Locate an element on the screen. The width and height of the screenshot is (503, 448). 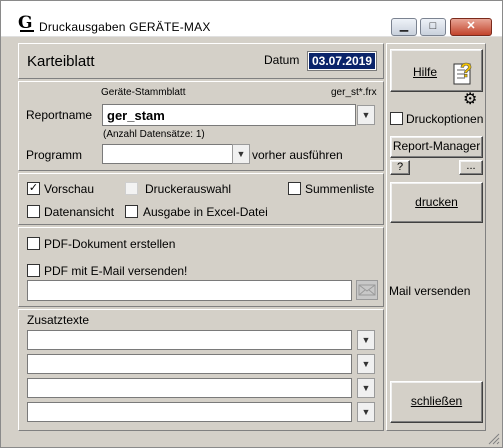
data-view-checkbox is located at coordinates (33, 211).